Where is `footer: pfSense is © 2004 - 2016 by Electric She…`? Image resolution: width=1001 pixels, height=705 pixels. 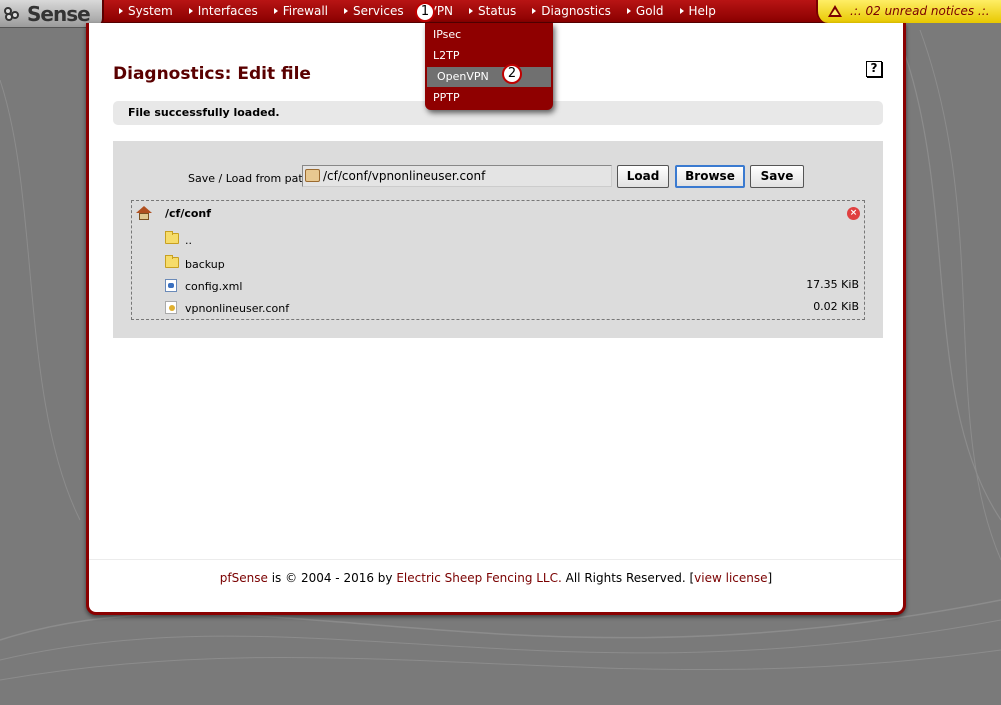 footer: pfSense is © 2004 - 2016 by Electric She… is located at coordinates (496, 578).